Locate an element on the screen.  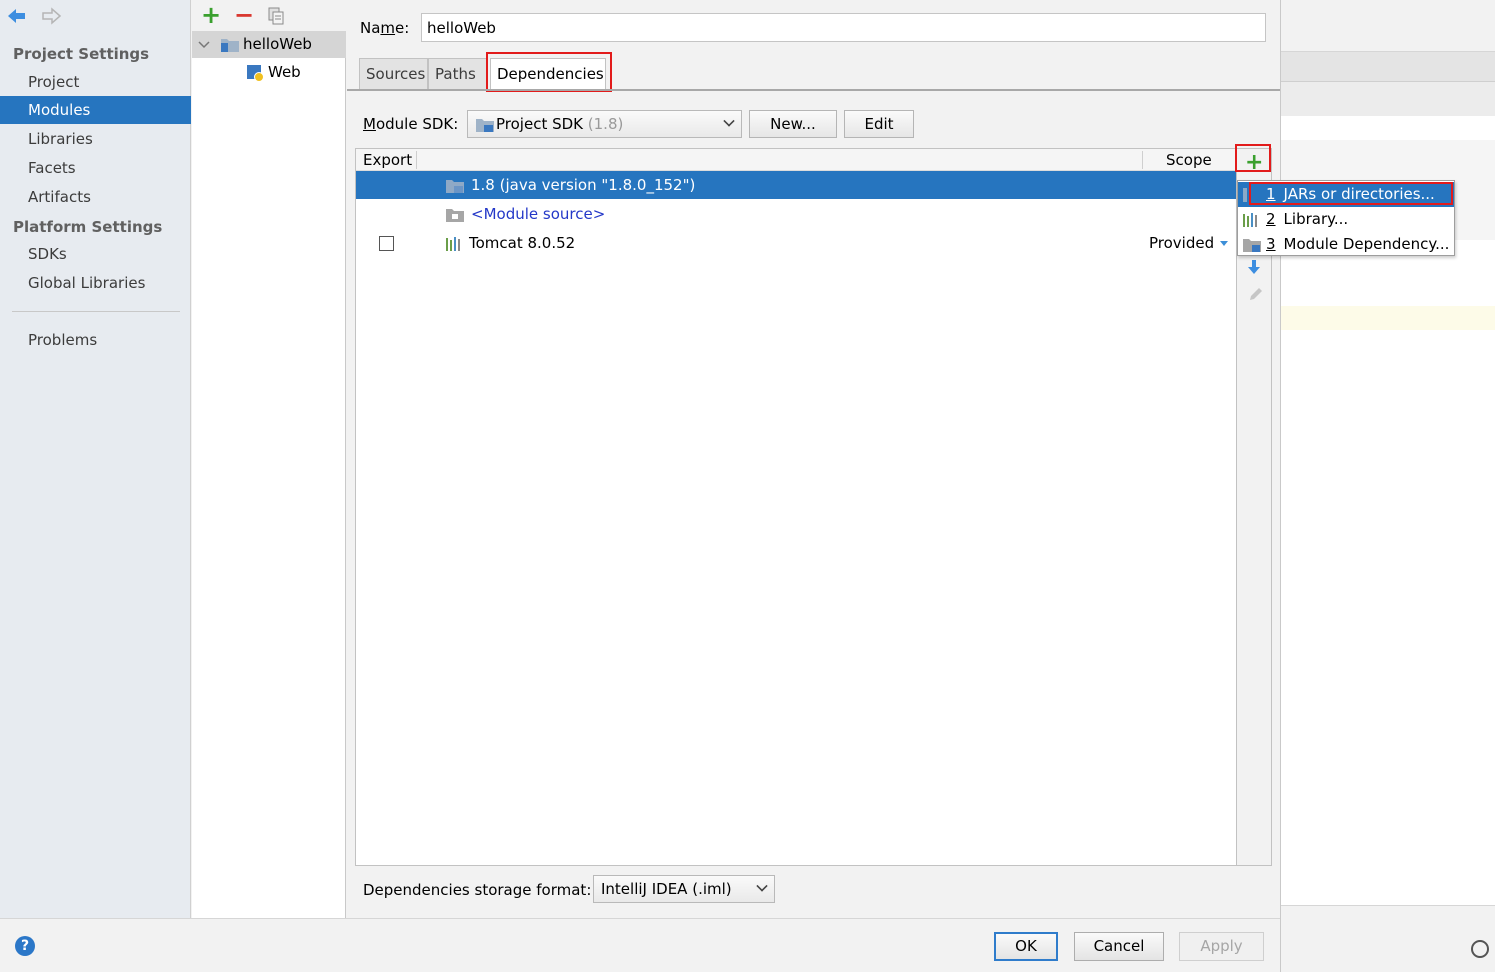
module-tree-toolbar: + − is located at coordinates (269, 15).